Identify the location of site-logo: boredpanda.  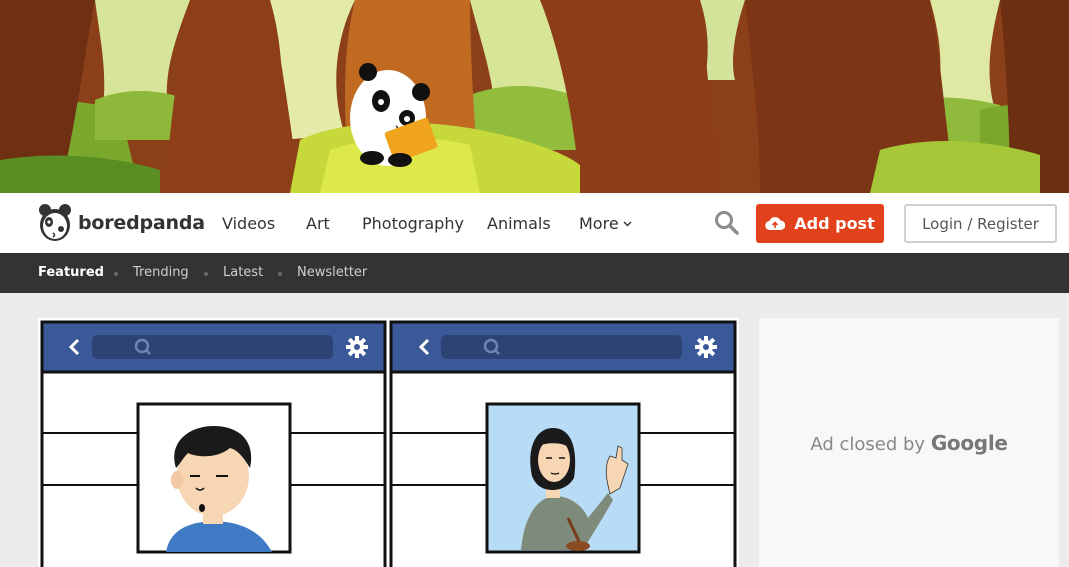
(121, 223).